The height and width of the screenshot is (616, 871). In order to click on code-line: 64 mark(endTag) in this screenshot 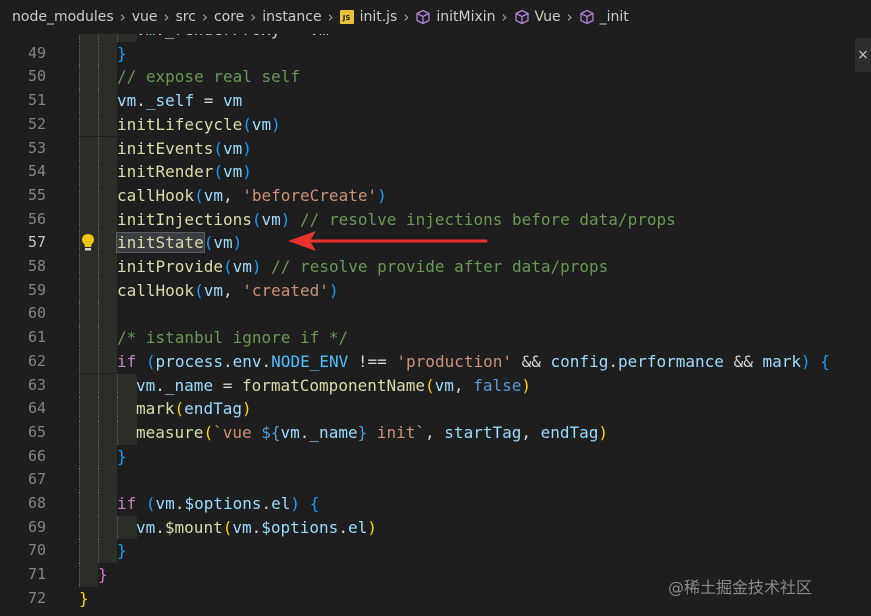, I will do `click(435, 409)`.